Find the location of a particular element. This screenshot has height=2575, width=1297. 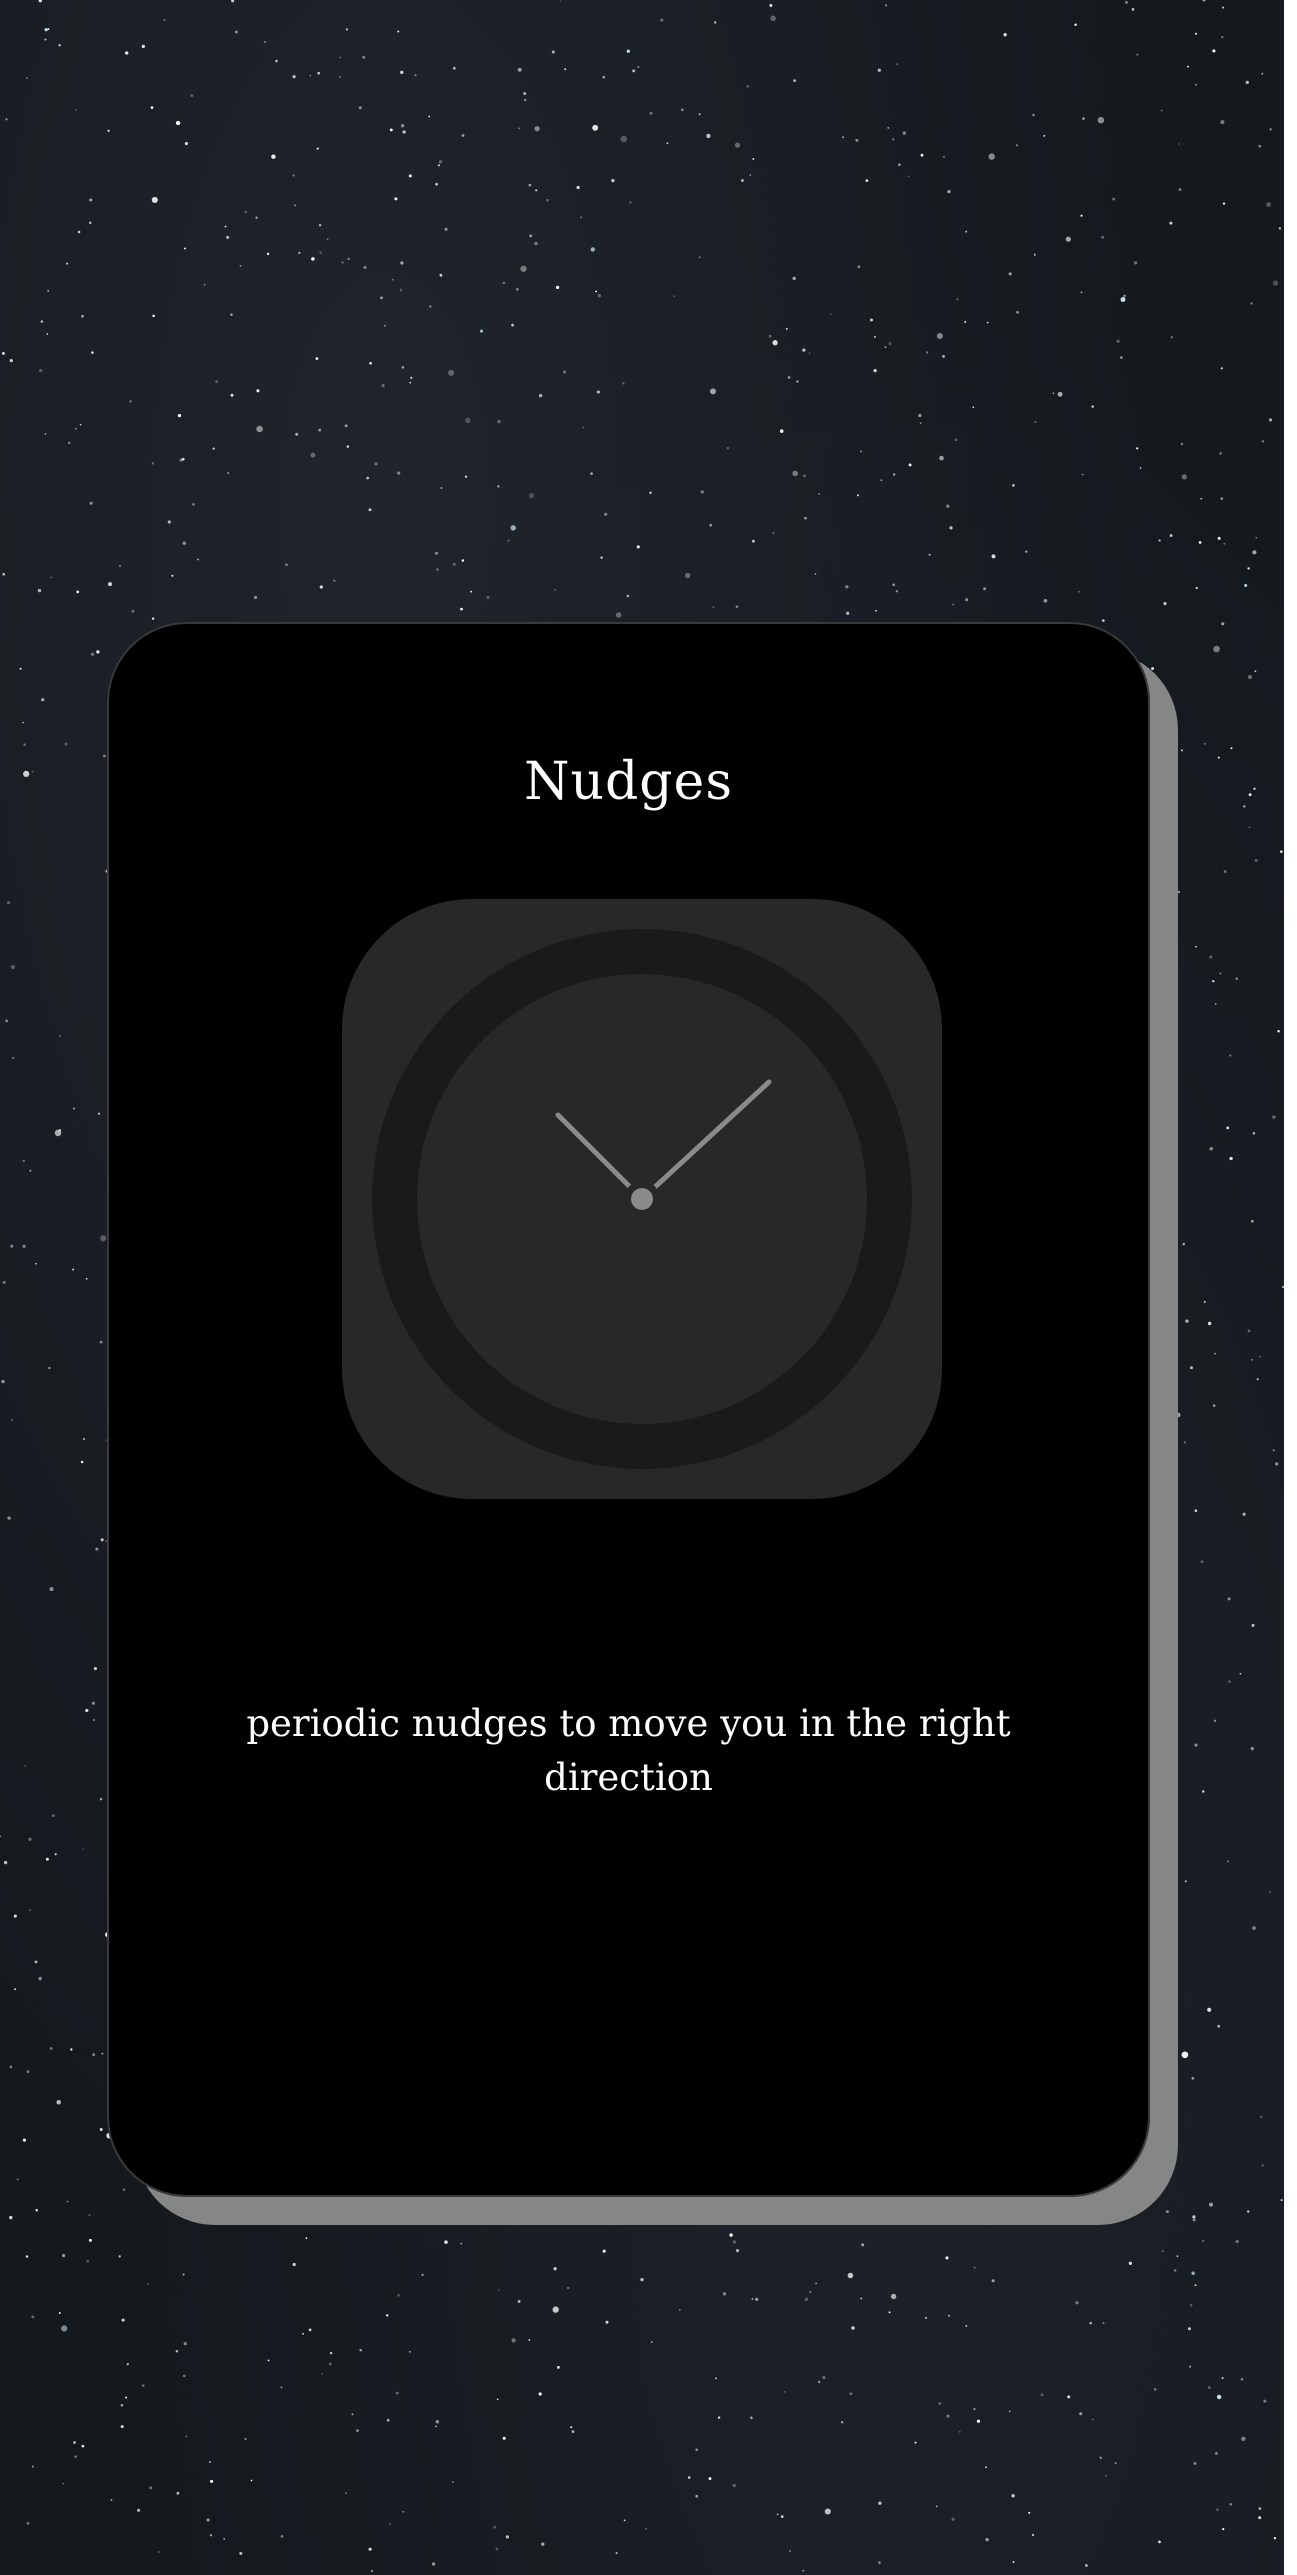

clock-hub is located at coordinates (642, 1199).